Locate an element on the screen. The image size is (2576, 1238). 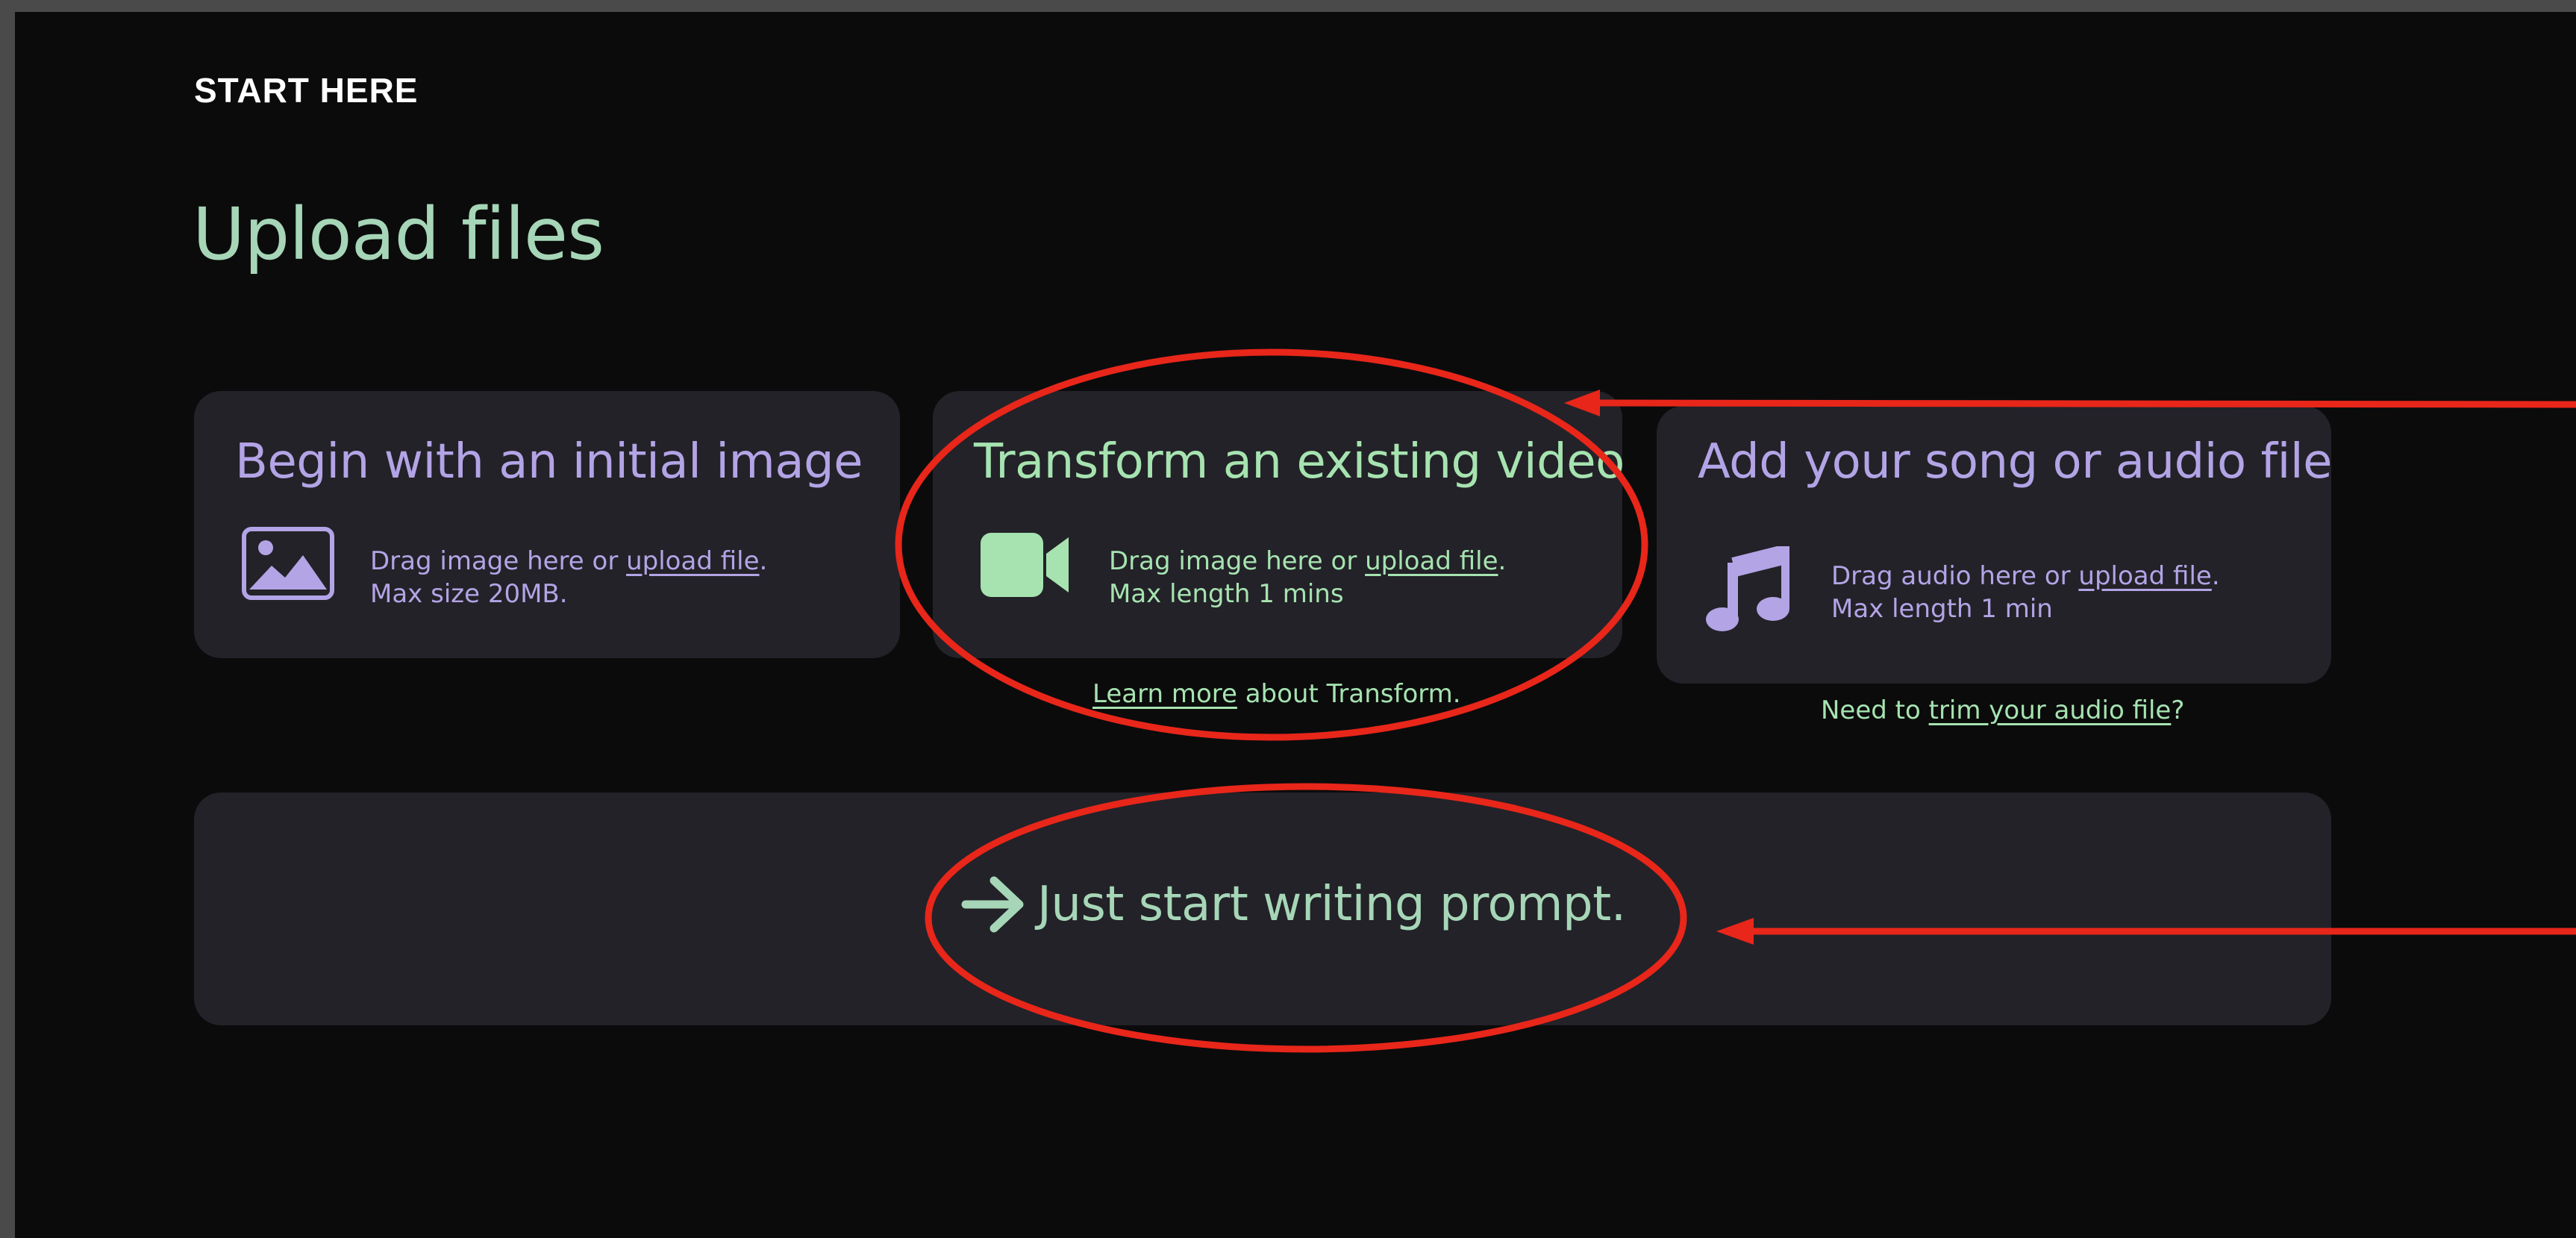
eyebrow-label: START HERE is located at coordinates (306, 90).